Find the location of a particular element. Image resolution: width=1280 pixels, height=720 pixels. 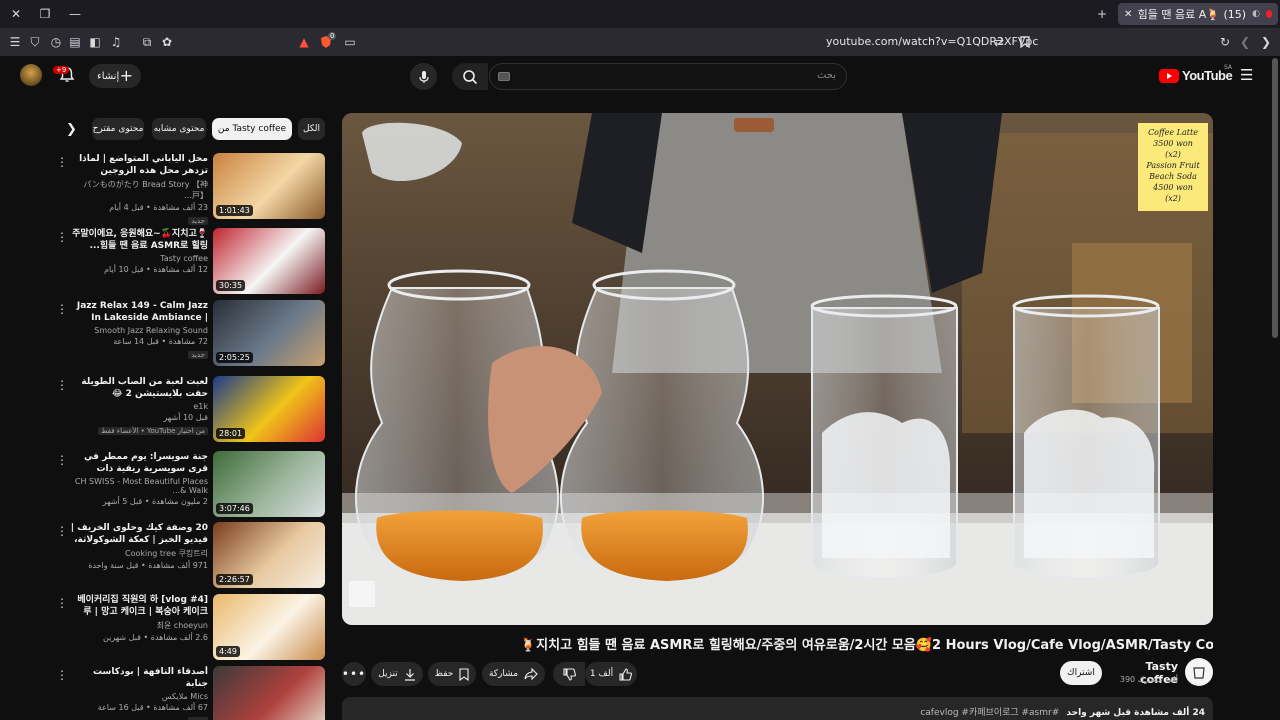

screenshot-icon: ⧉ is located at coordinates (147, 42).